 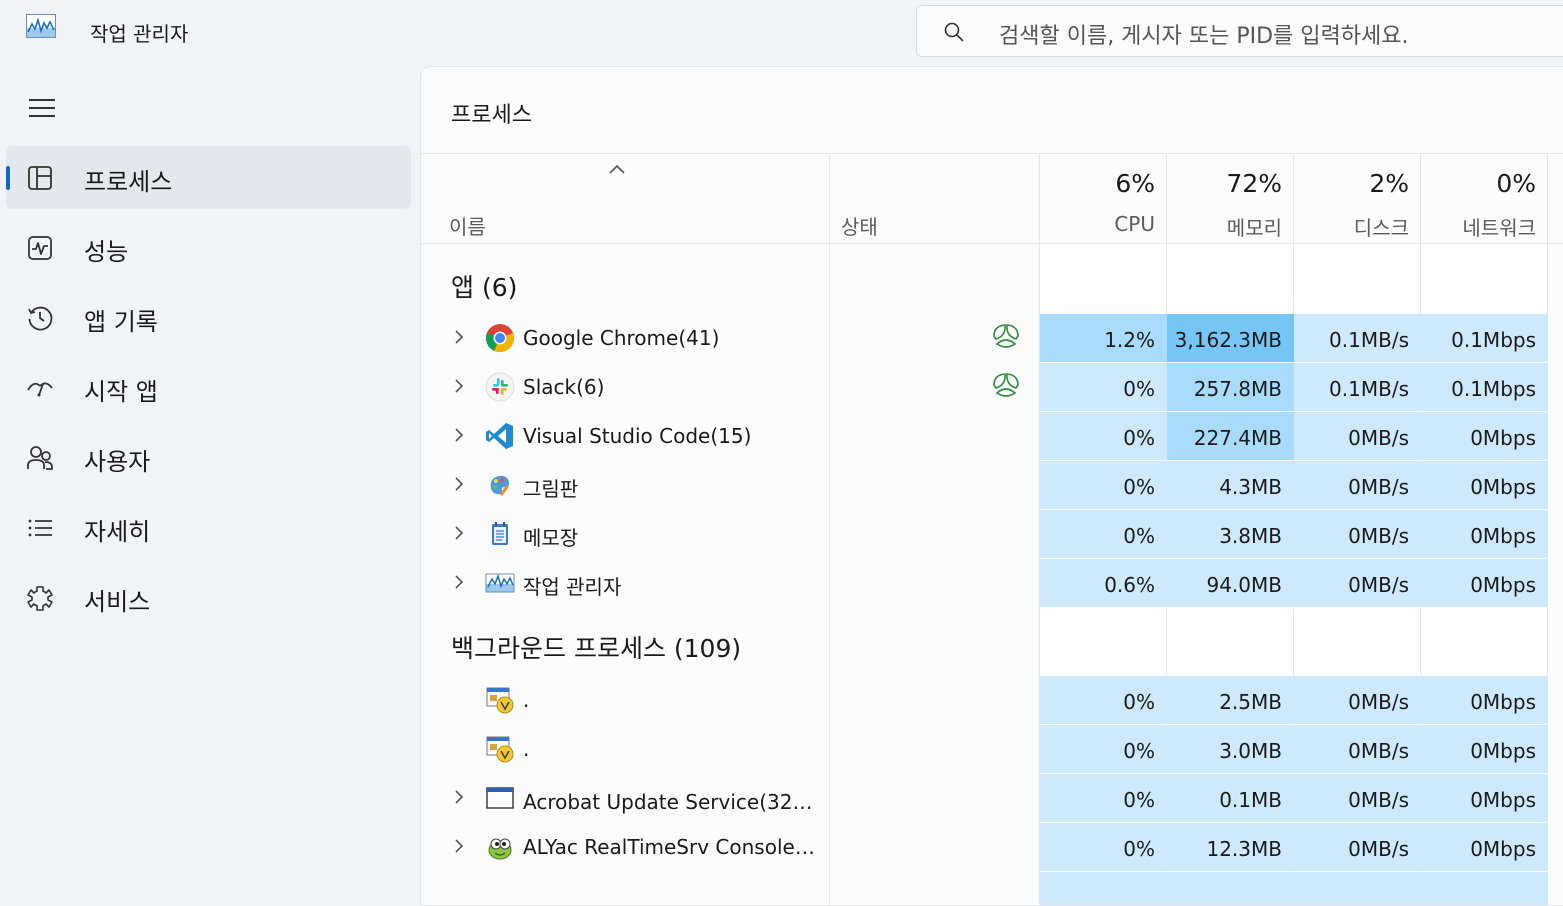 What do you see at coordinates (551, 538) in the screenshot?
I see `process-name: 메모장` at bounding box center [551, 538].